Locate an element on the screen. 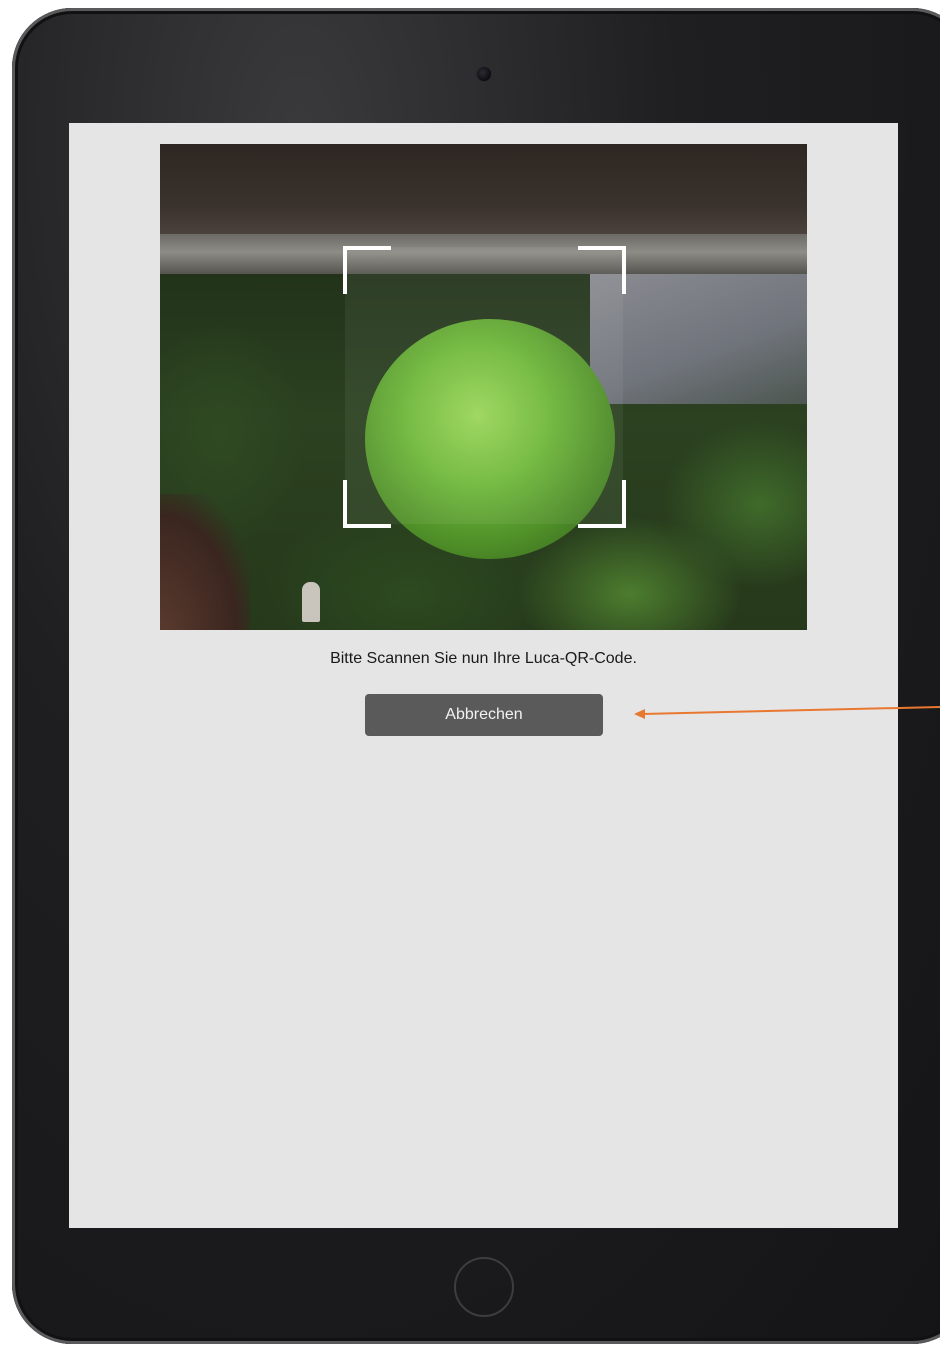 The image size is (940, 1347). scan-instruction-text: Bitte Scannen Sie nun Ihre Luca-QR-Code. is located at coordinates (483, 658).